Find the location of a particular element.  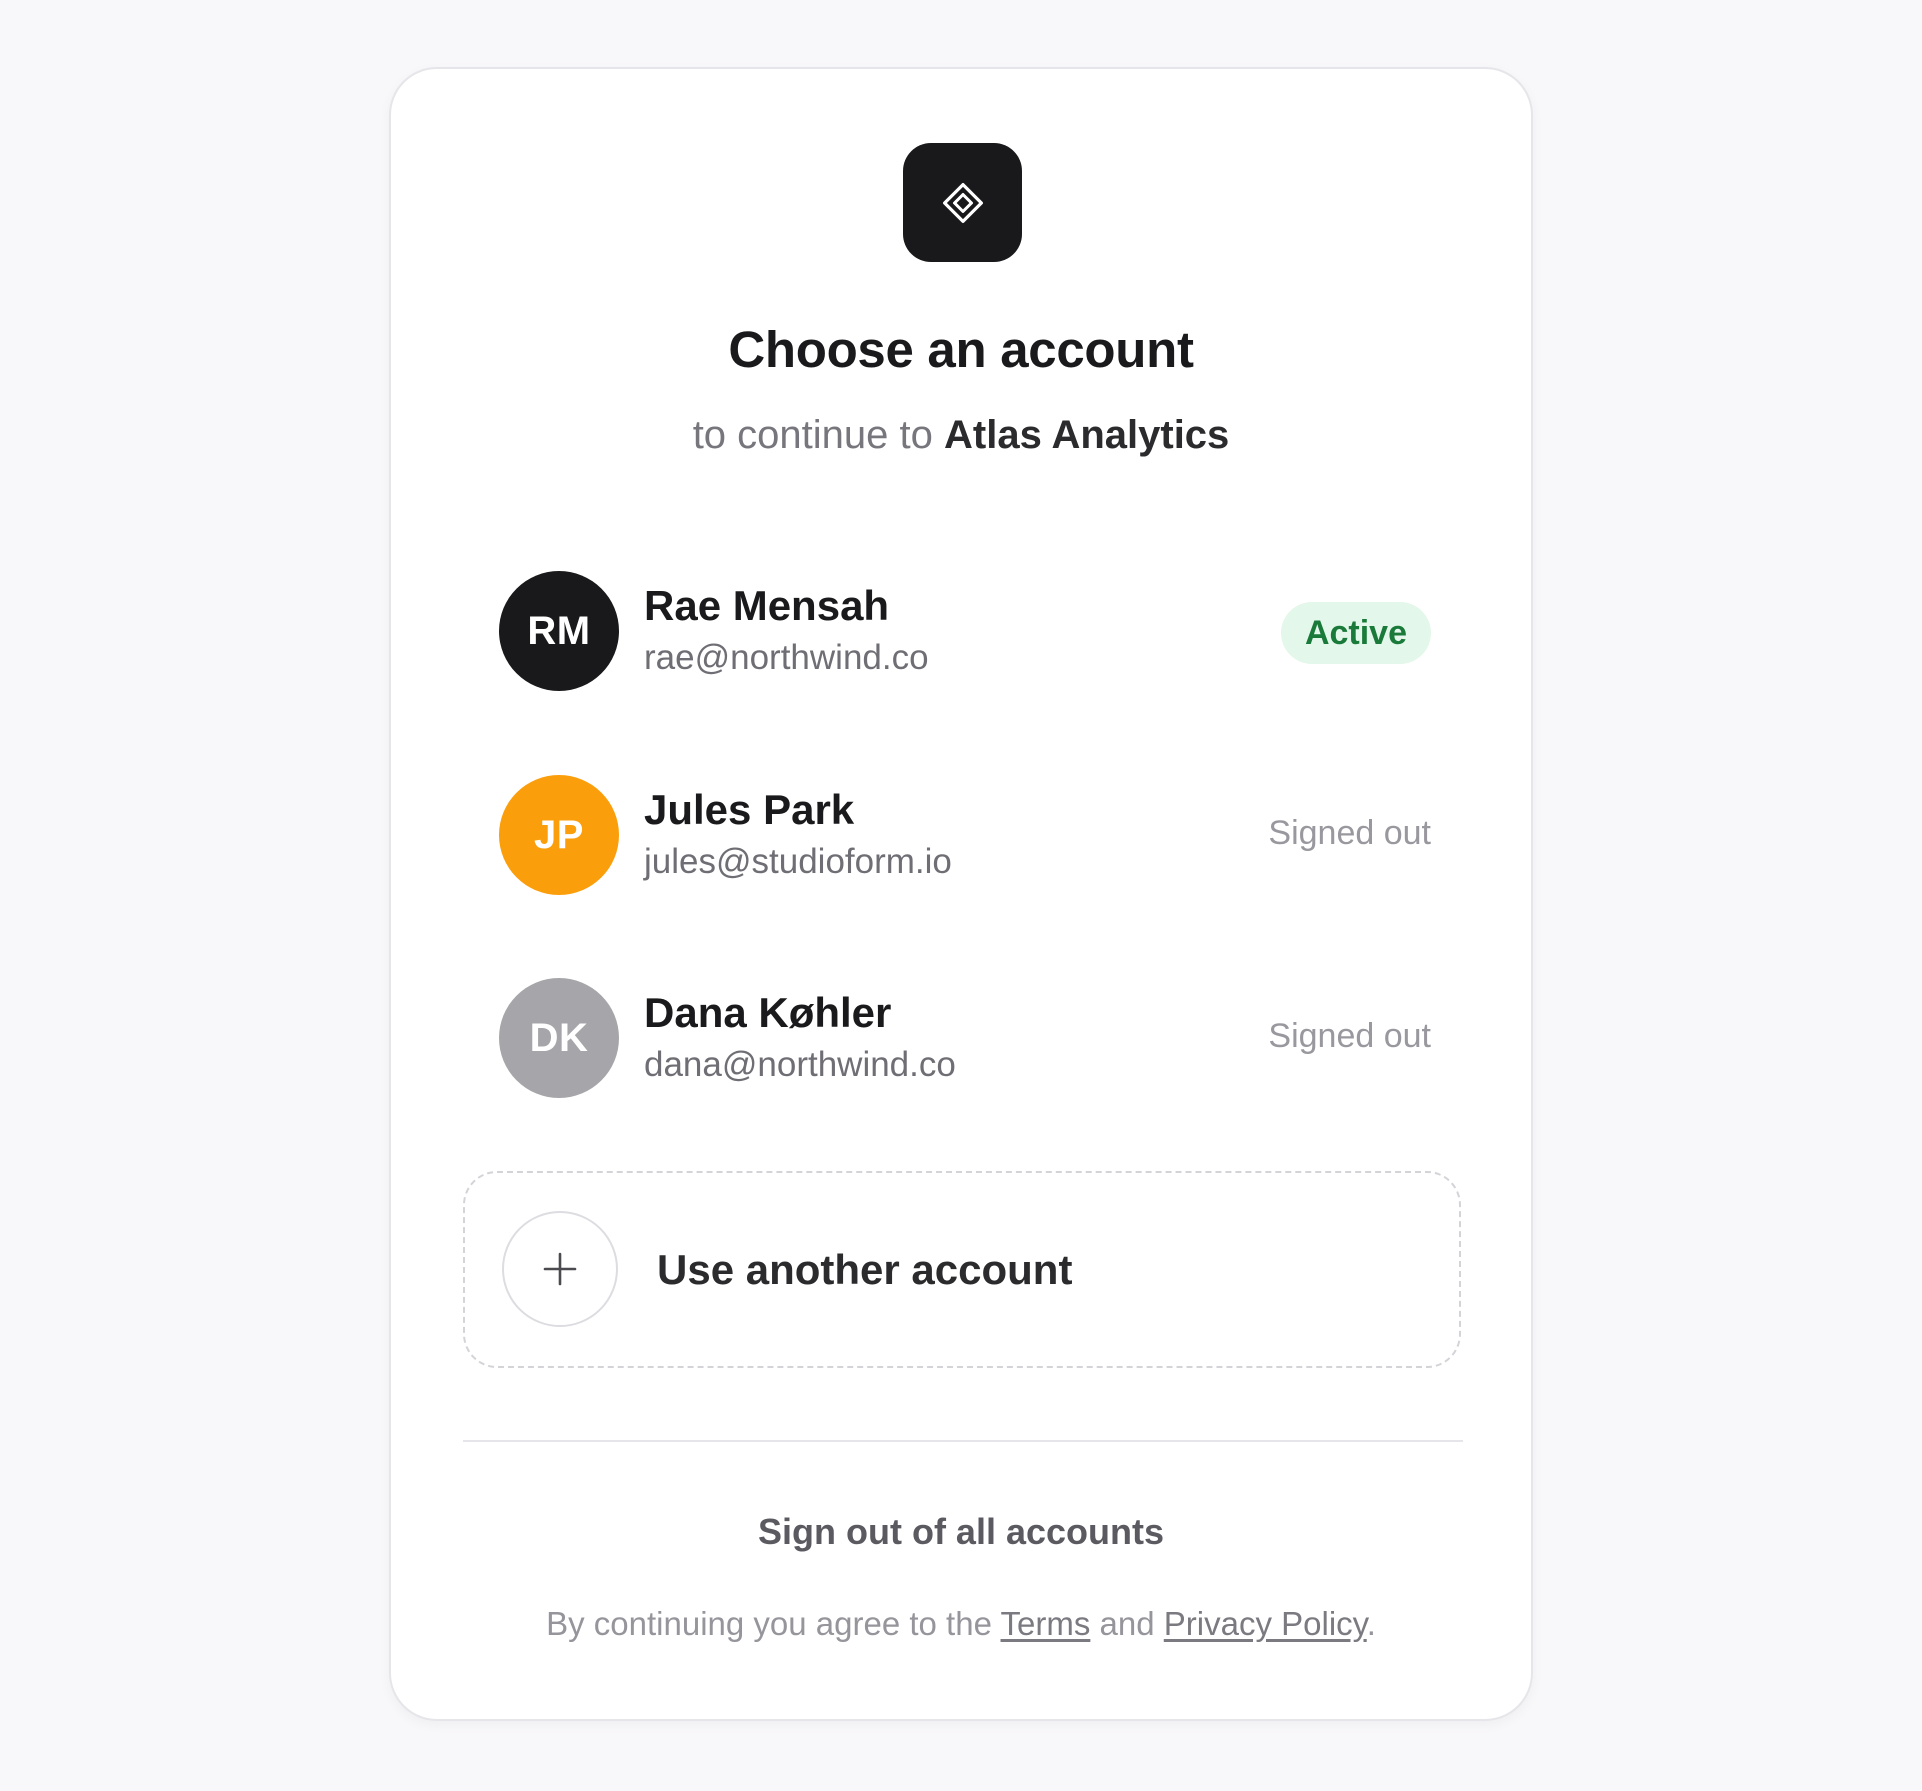

app-logo is located at coordinates (962, 202).